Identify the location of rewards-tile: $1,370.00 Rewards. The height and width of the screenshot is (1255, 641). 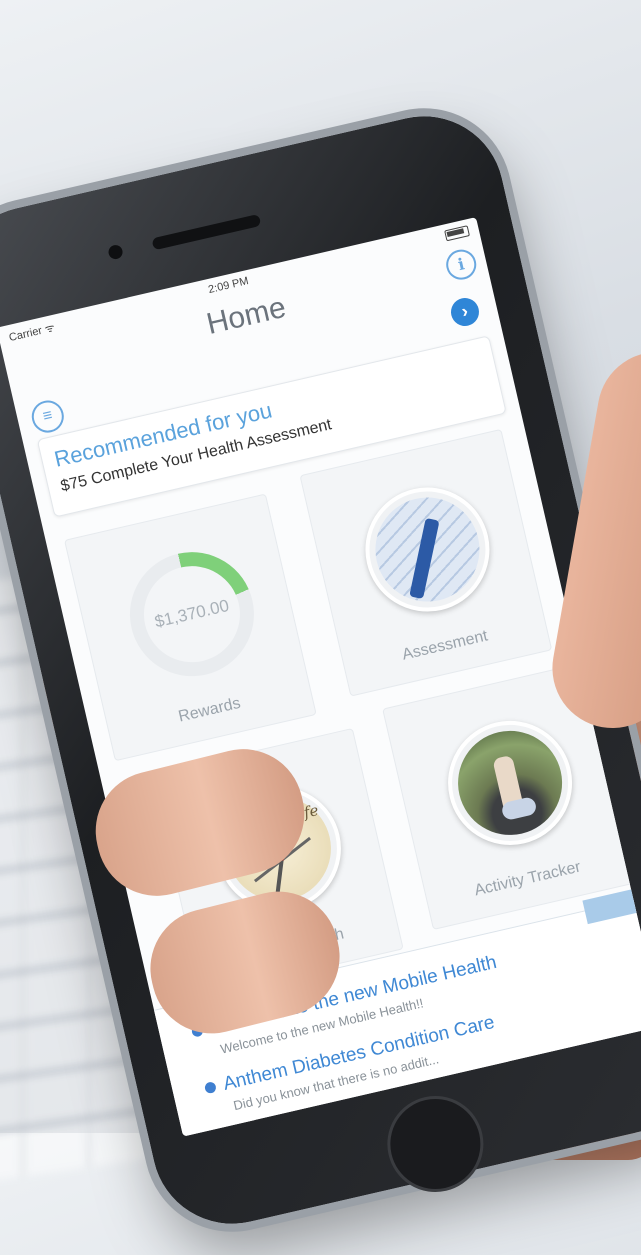
(190, 627).